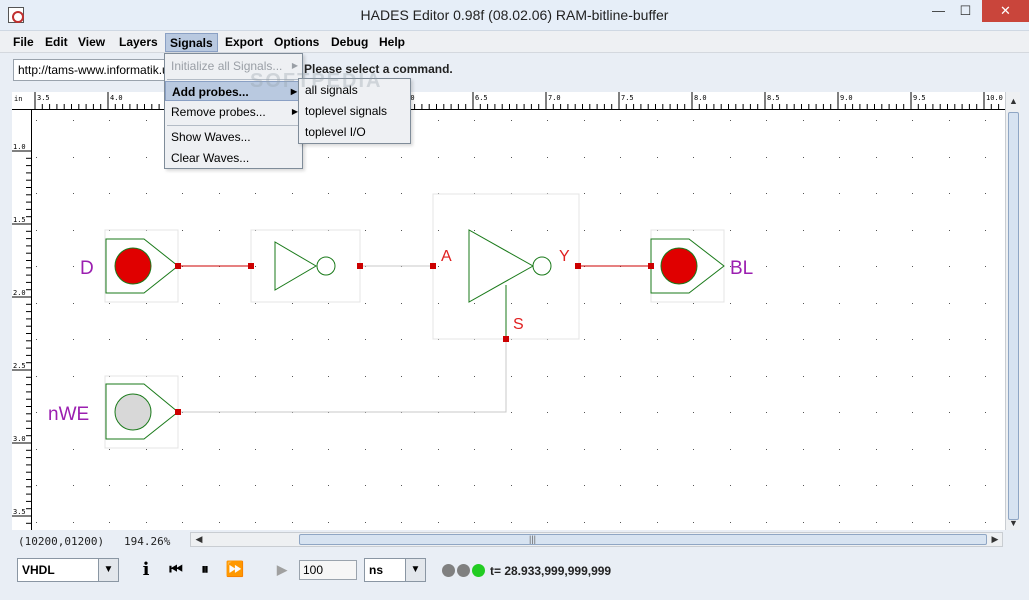 The image size is (1029, 600). I want to click on scroll-left-icon: ◀, so click(199, 539).